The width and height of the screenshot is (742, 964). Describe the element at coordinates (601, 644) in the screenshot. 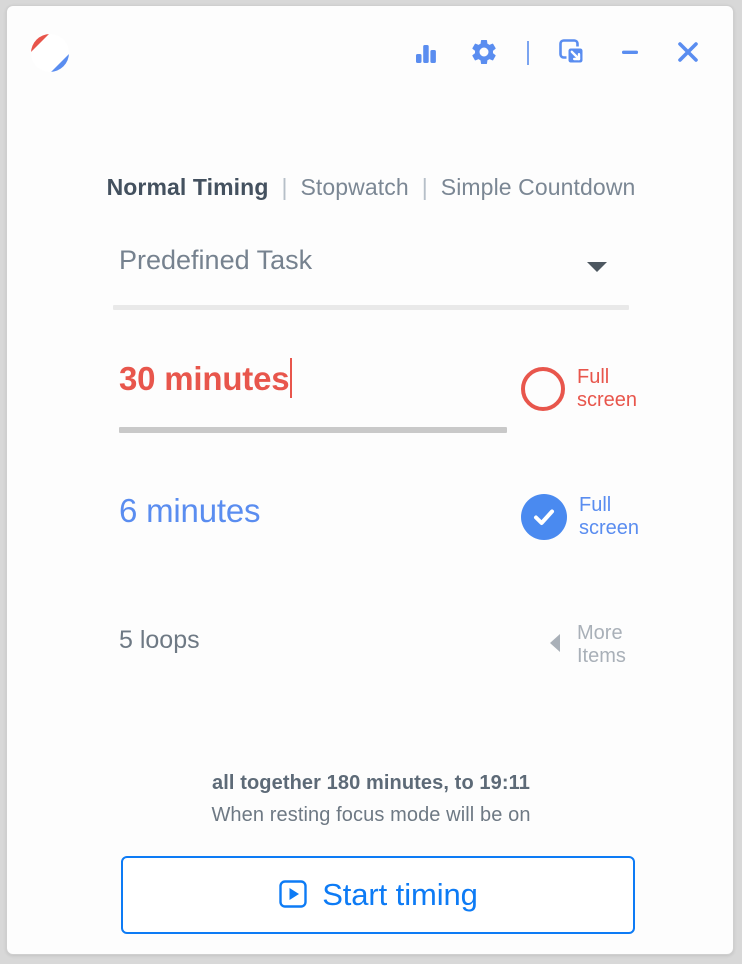

I see `more-items-label: More Items` at that location.